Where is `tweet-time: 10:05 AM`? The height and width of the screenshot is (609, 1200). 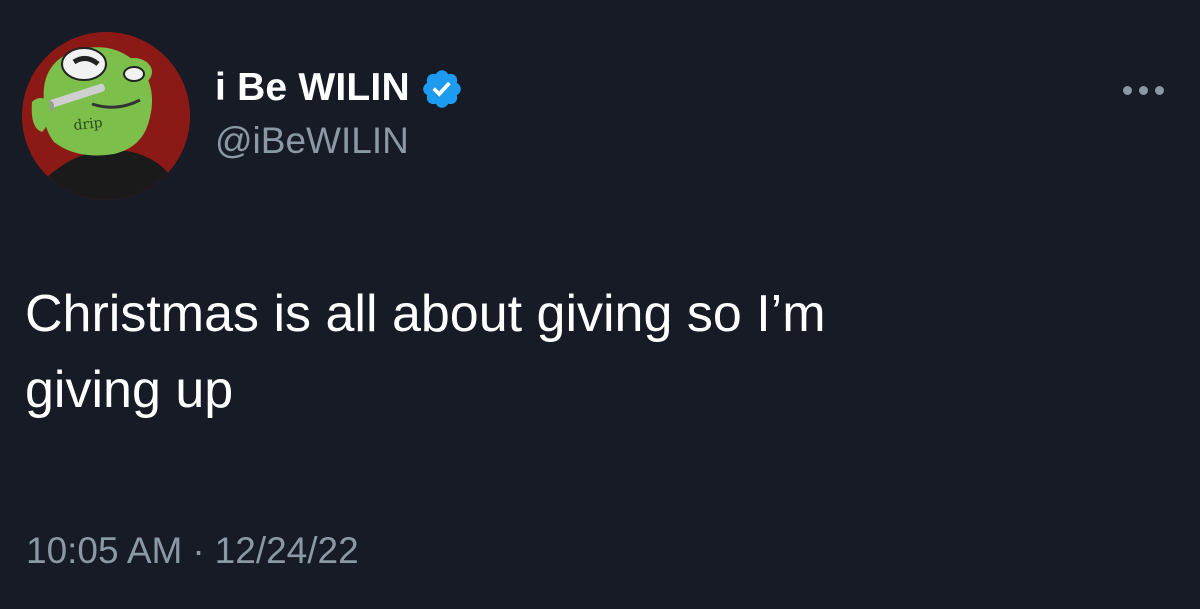 tweet-time: 10:05 AM is located at coordinates (104, 551).